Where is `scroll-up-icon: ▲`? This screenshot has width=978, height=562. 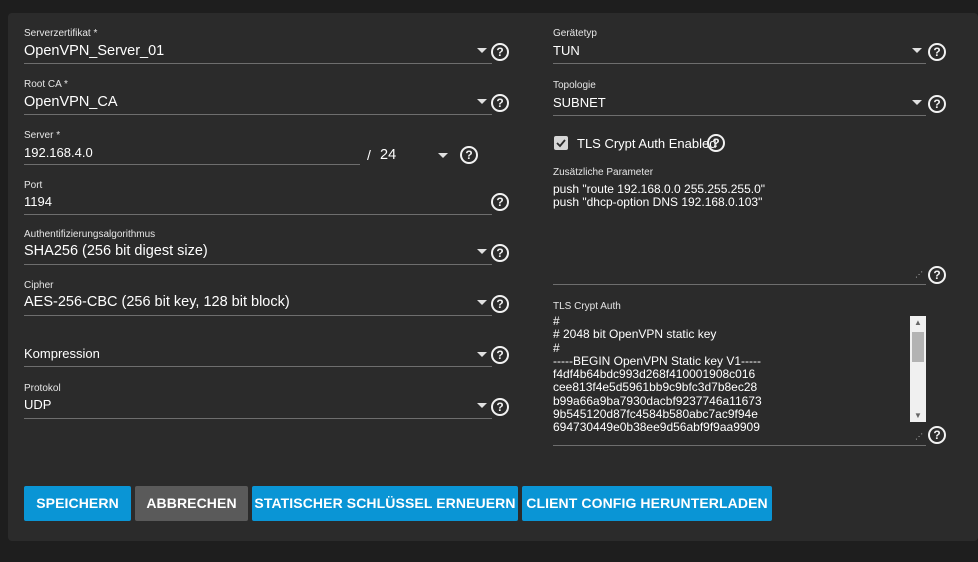
scroll-up-icon: ▲ is located at coordinates (918, 323).